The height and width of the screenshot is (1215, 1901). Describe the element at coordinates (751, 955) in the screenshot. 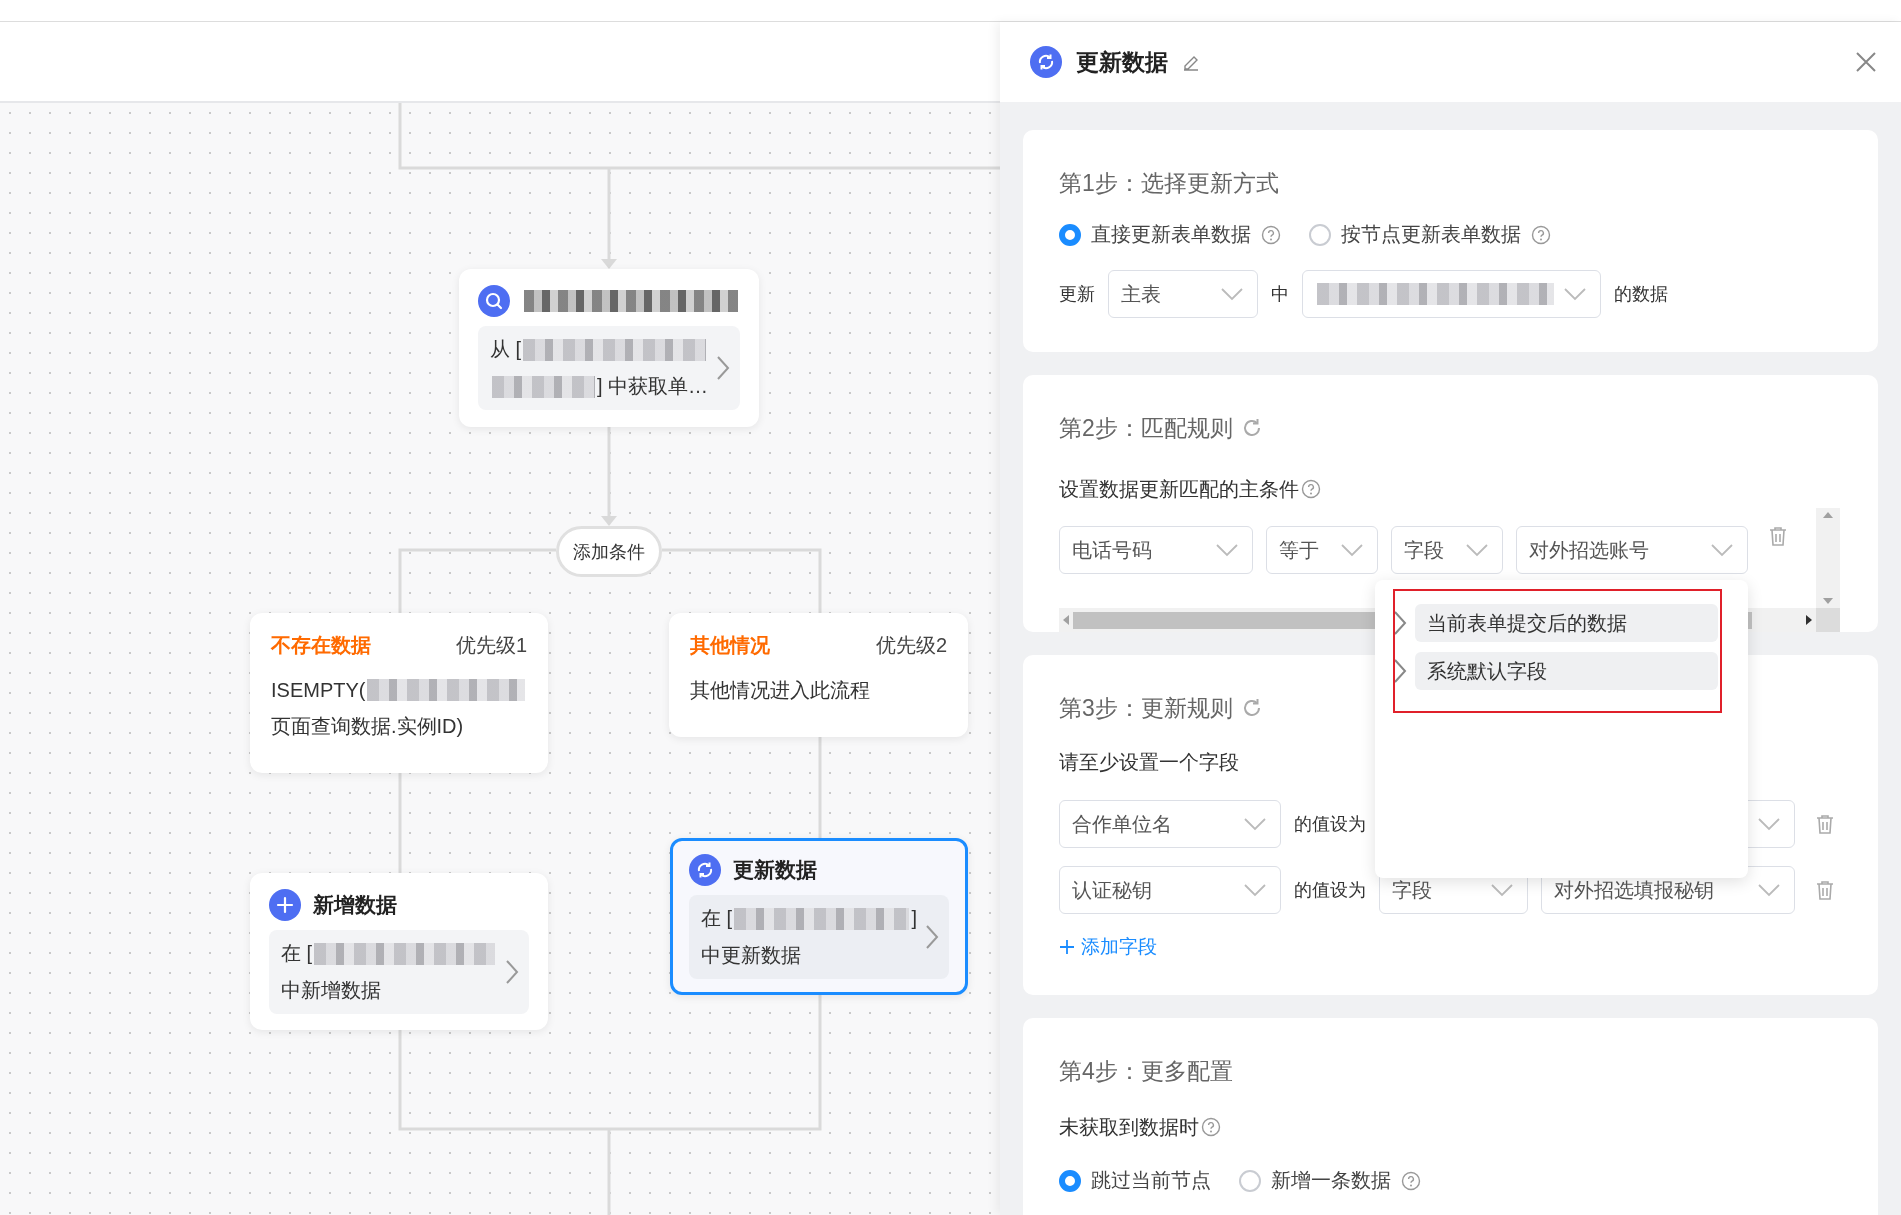

I see `node-text: 中更新数据` at that location.